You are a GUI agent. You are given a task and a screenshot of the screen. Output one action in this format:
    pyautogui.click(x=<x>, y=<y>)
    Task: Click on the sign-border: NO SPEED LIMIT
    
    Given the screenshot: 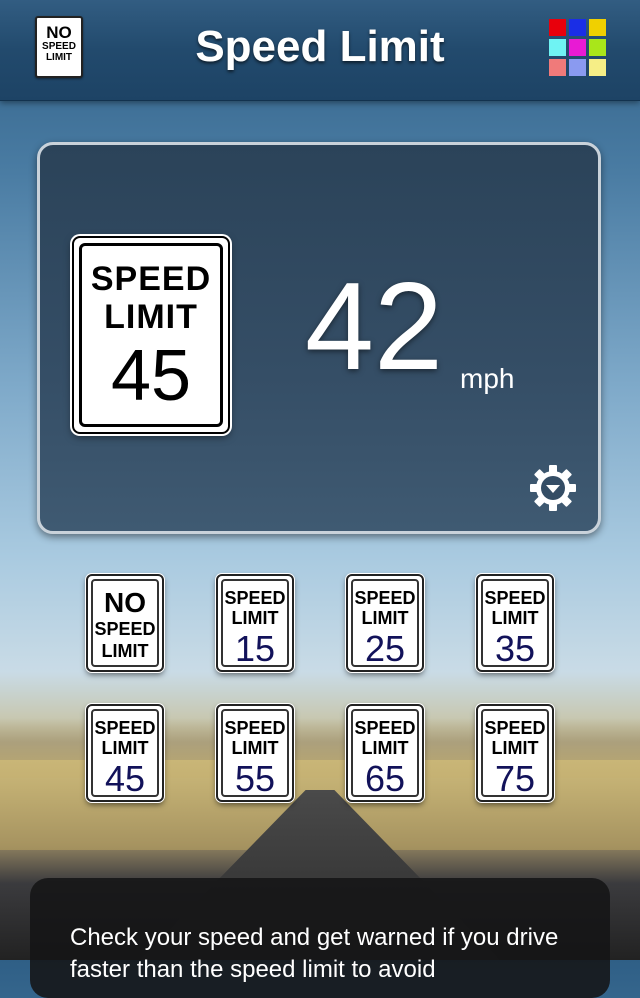 What is the action you would take?
    pyautogui.click(x=125, y=623)
    